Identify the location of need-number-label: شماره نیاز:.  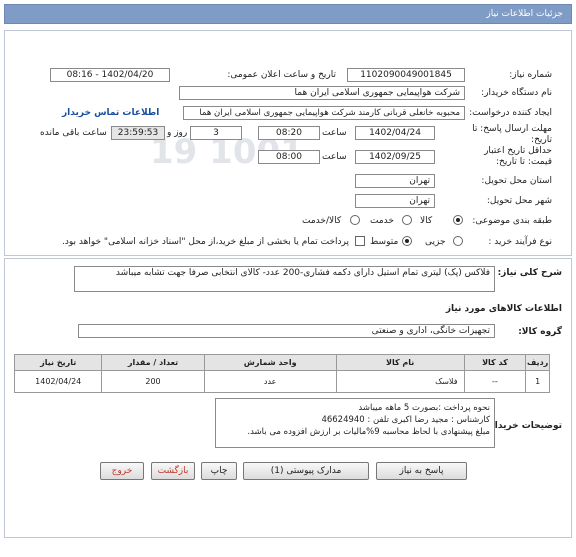
(530, 75).